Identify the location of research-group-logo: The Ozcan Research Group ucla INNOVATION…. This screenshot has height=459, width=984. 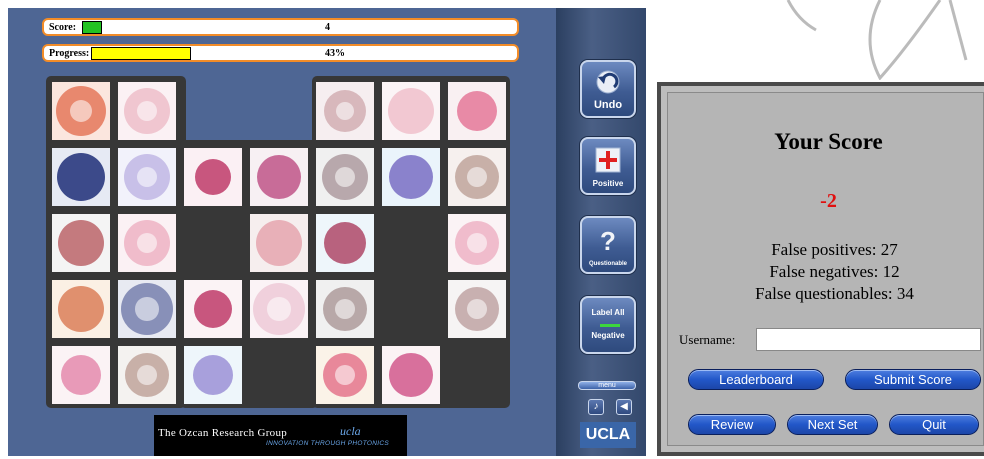
(280, 435).